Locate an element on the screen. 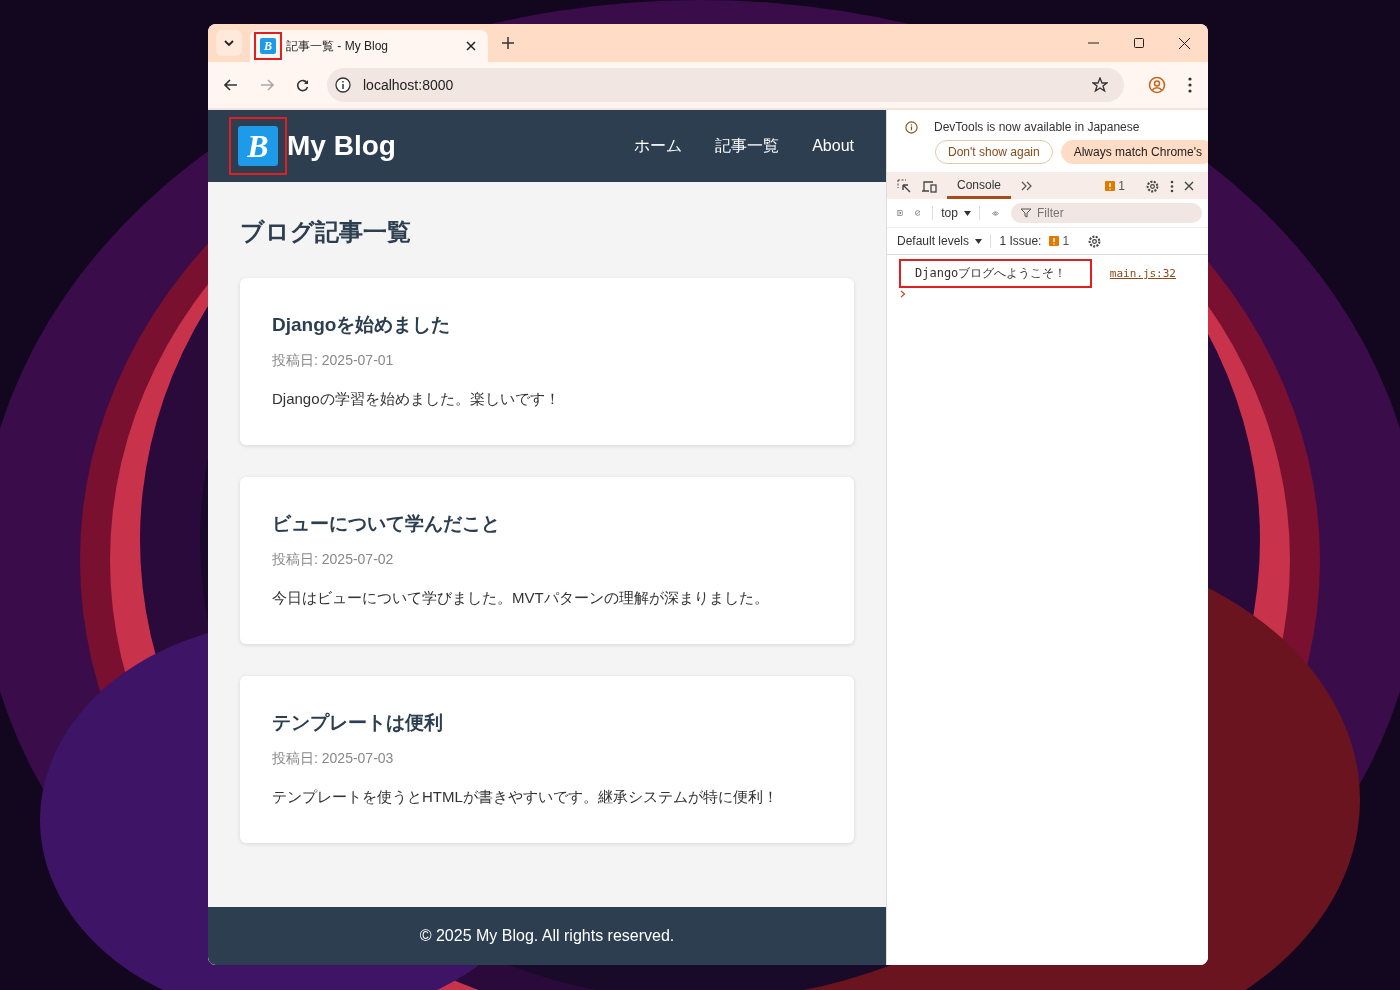 The height and width of the screenshot is (990, 1400). post-title: ビューについて学んだこと is located at coordinates (555, 524).